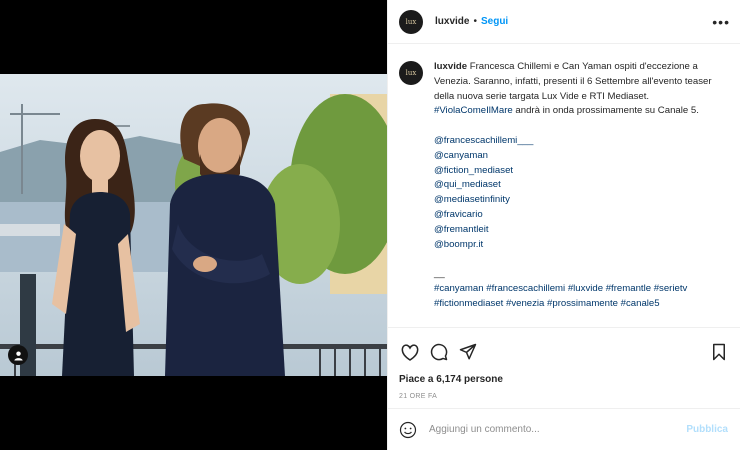  Describe the element at coordinates (721, 22) in the screenshot. I see `more-options-icon: •••` at that location.